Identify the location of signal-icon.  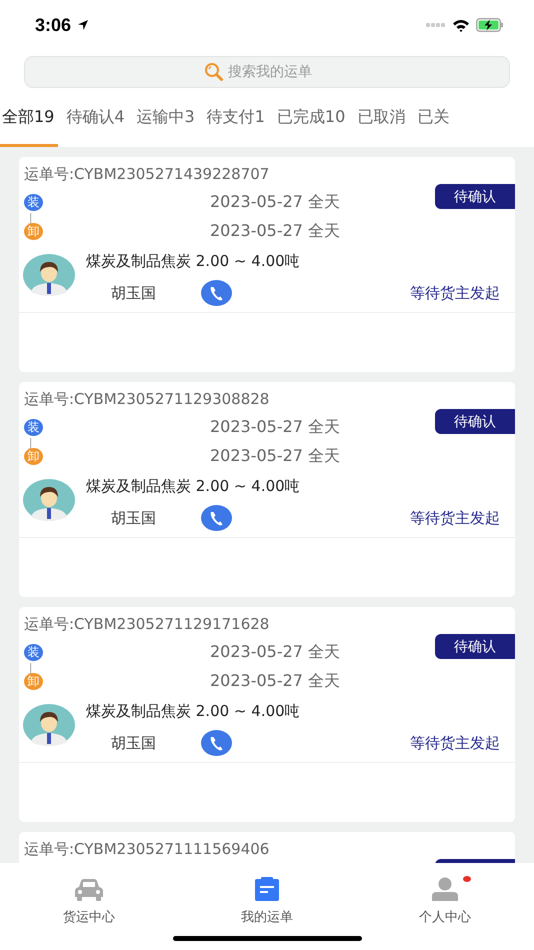
(436, 25).